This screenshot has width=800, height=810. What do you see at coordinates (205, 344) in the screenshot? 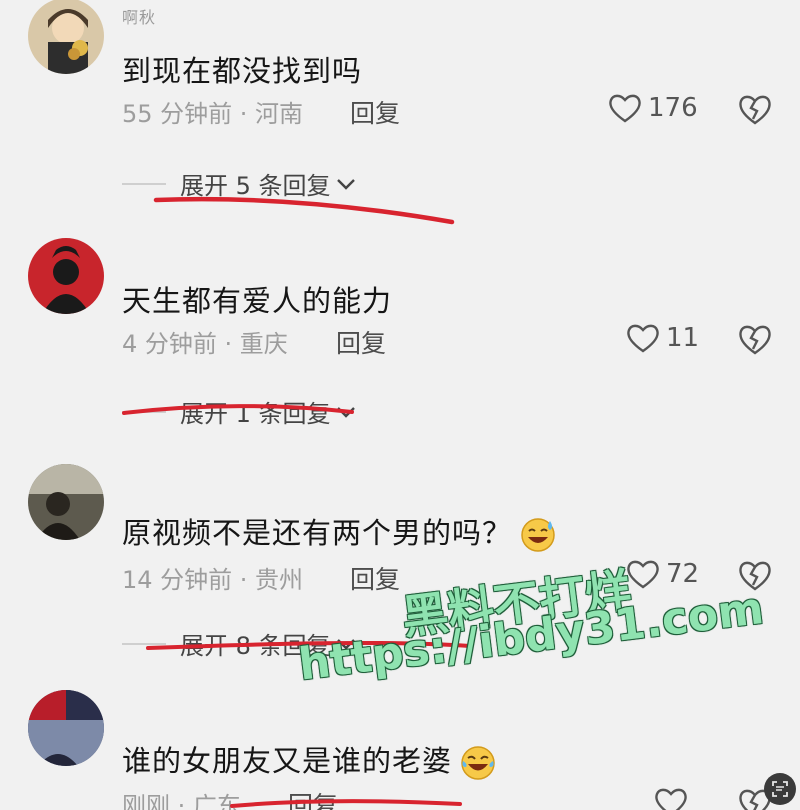
I see `comment-meta: 4 分钟前 · 重庆` at bounding box center [205, 344].